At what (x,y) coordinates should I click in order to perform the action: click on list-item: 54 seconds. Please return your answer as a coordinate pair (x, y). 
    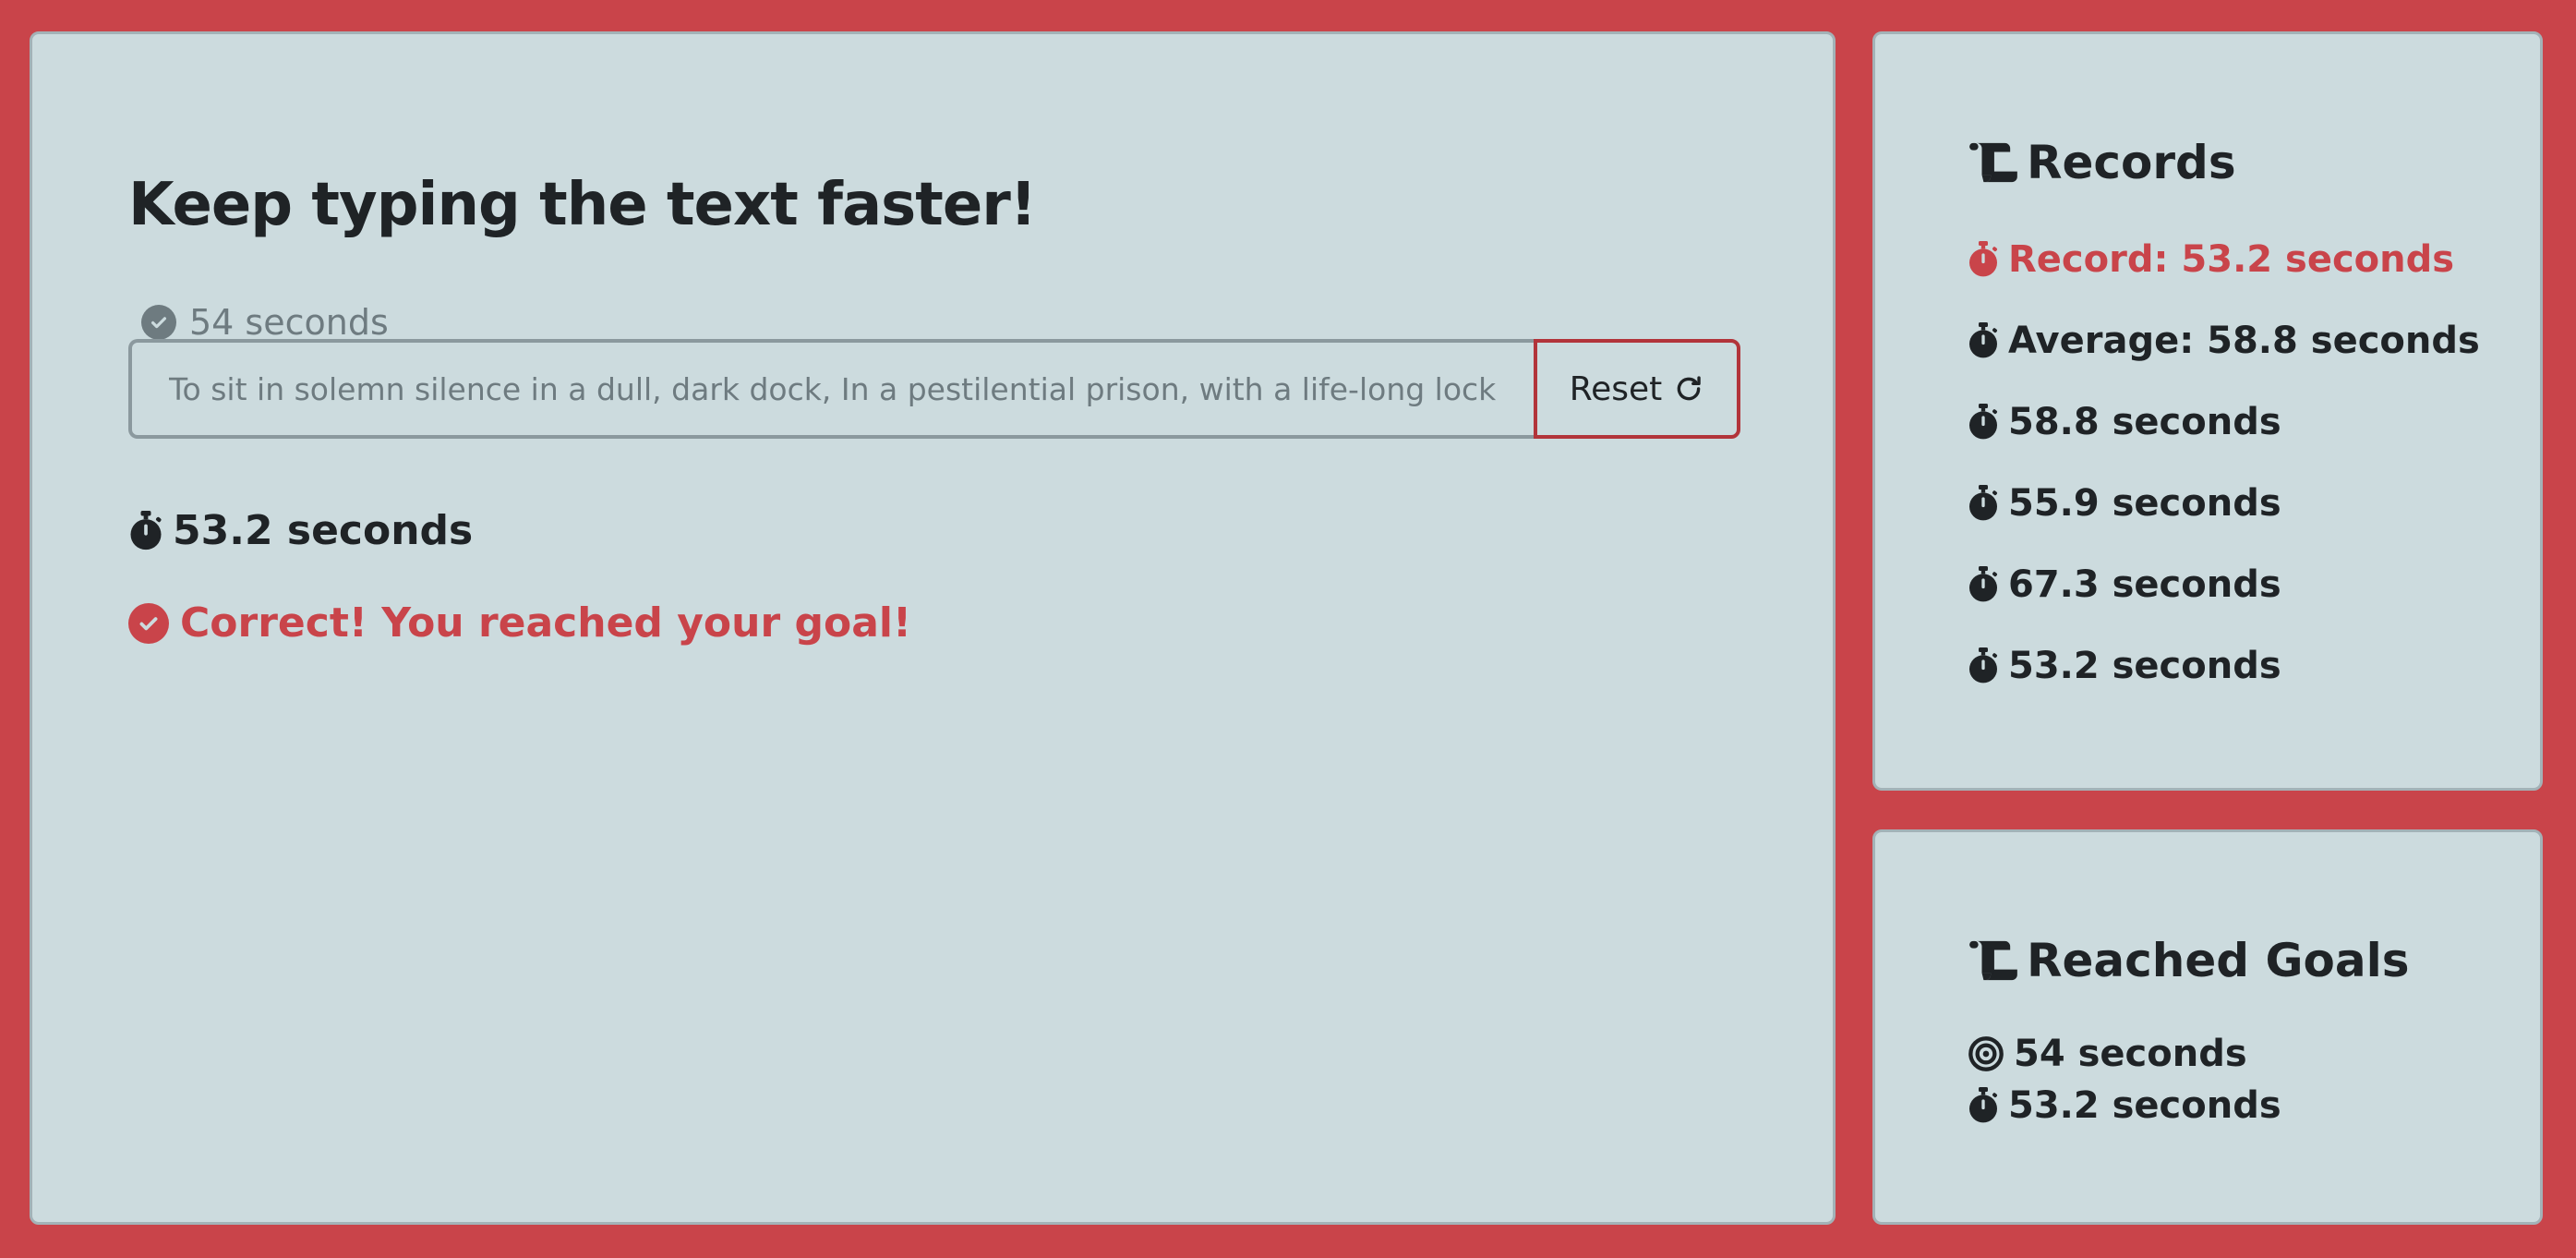
    Looking at the image, I should click on (2124, 1054).